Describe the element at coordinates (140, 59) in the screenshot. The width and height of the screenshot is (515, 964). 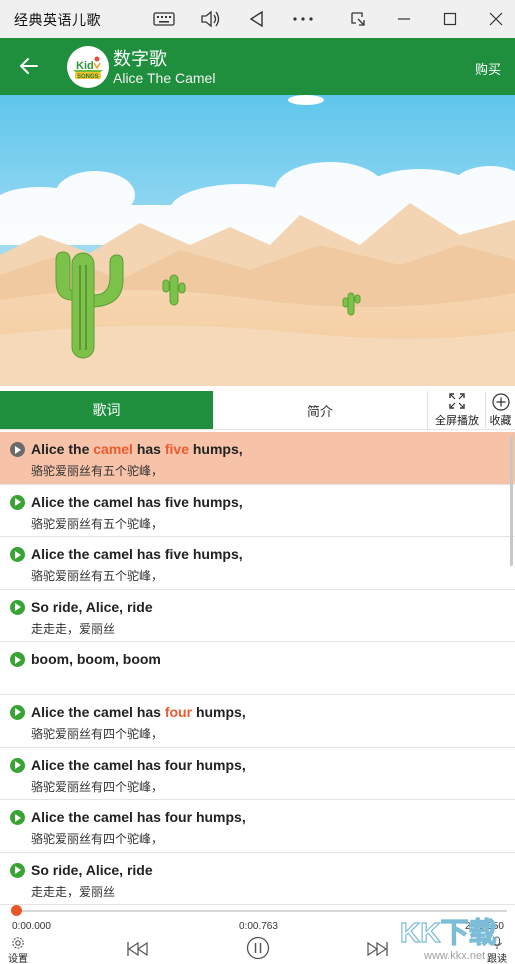
I see `song-title: 数字歌` at that location.